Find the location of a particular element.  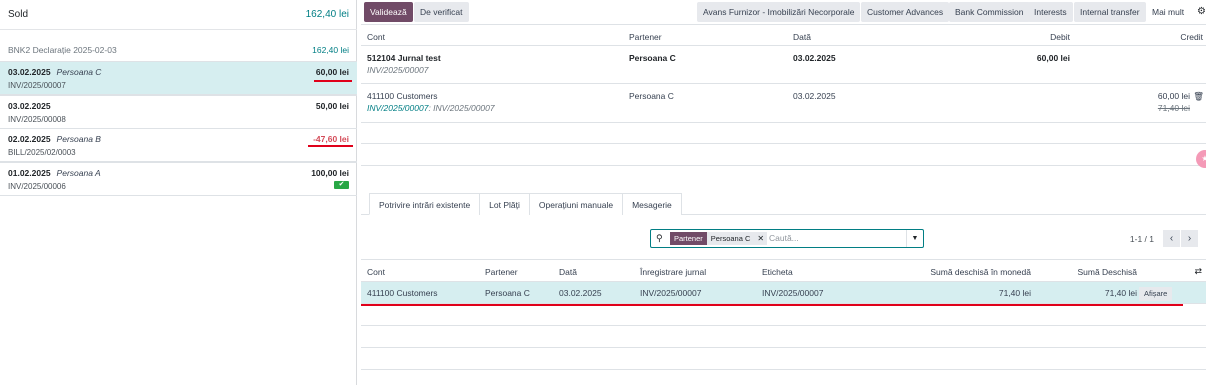

tab-batch-payments: Lot Plăți is located at coordinates (504, 204).